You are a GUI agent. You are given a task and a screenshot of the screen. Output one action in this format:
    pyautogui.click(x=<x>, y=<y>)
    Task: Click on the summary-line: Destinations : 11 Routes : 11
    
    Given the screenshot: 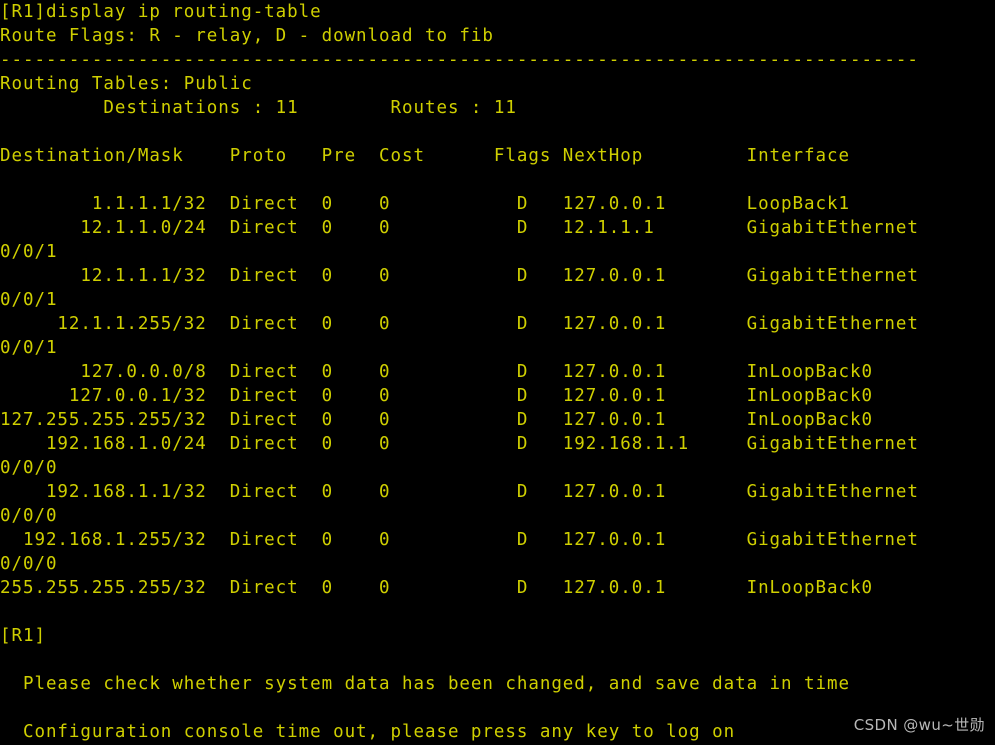 What is the action you would take?
    pyautogui.click(x=258, y=108)
    